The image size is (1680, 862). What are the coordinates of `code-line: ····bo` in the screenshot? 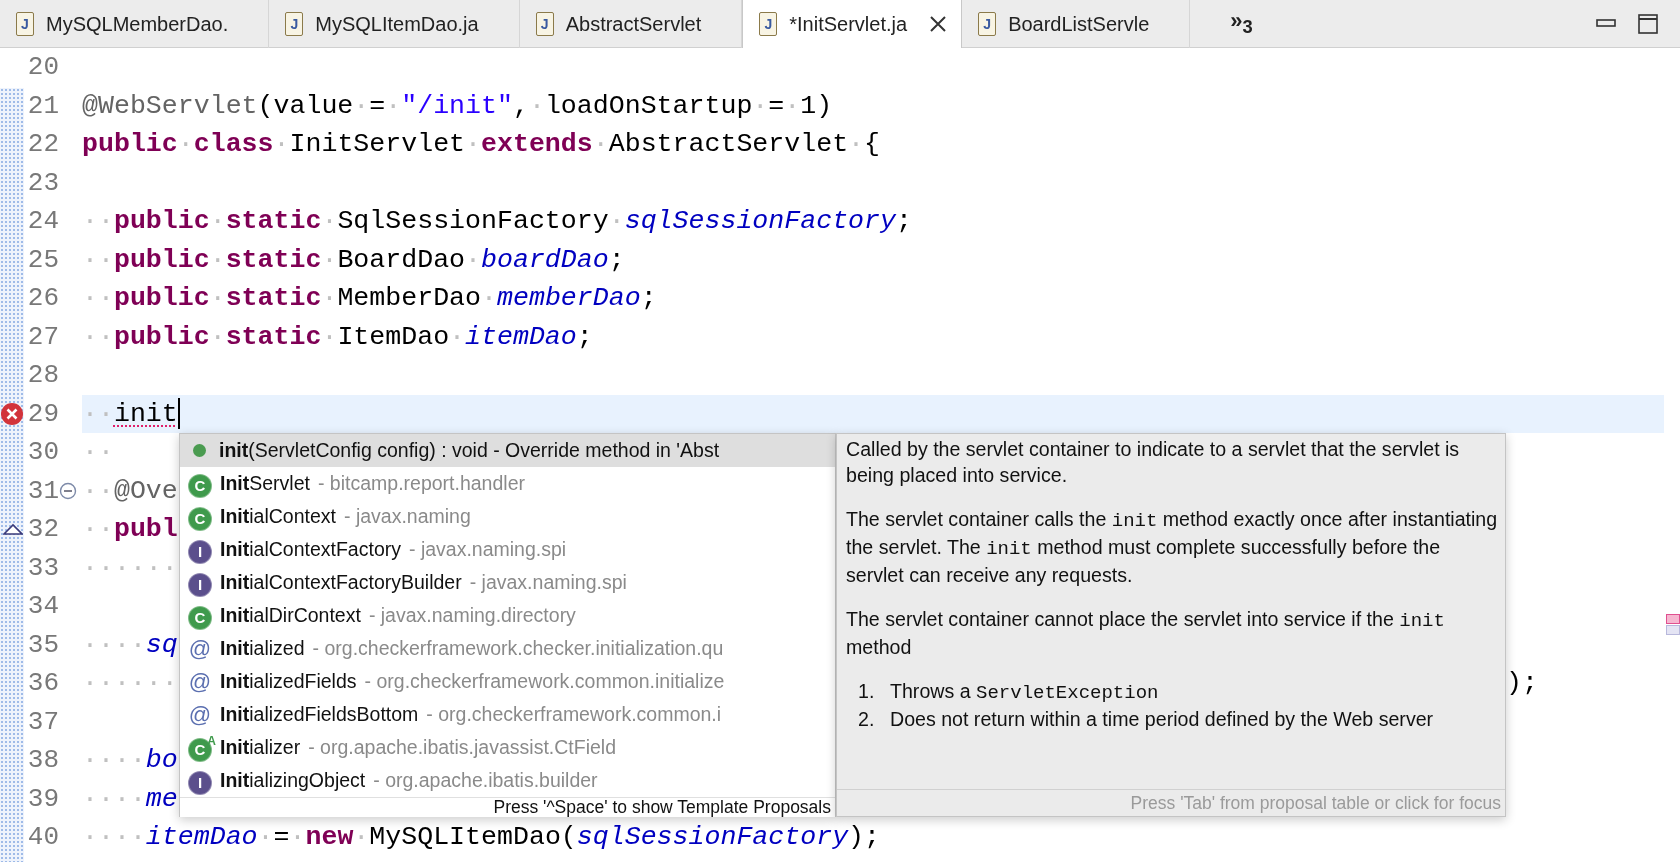 It's located at (130, 760).